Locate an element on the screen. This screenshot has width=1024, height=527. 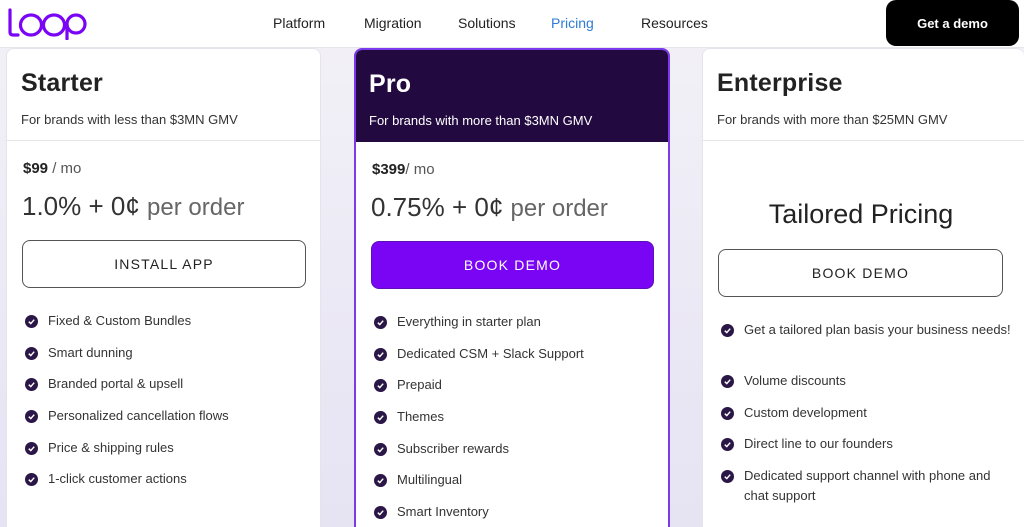
list-item: Price & shipping rules is located at coordinates (127, 456).